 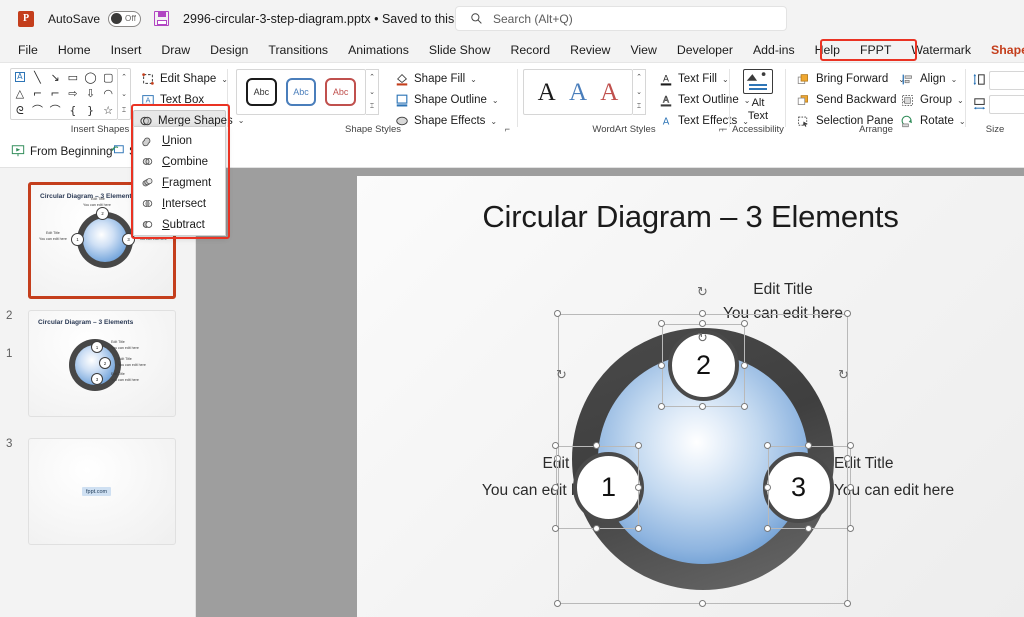 What do you see at coordinates (126, 50) in the screenshot?
I see `tab-insert: Insert` at bounding box center [126, 50].